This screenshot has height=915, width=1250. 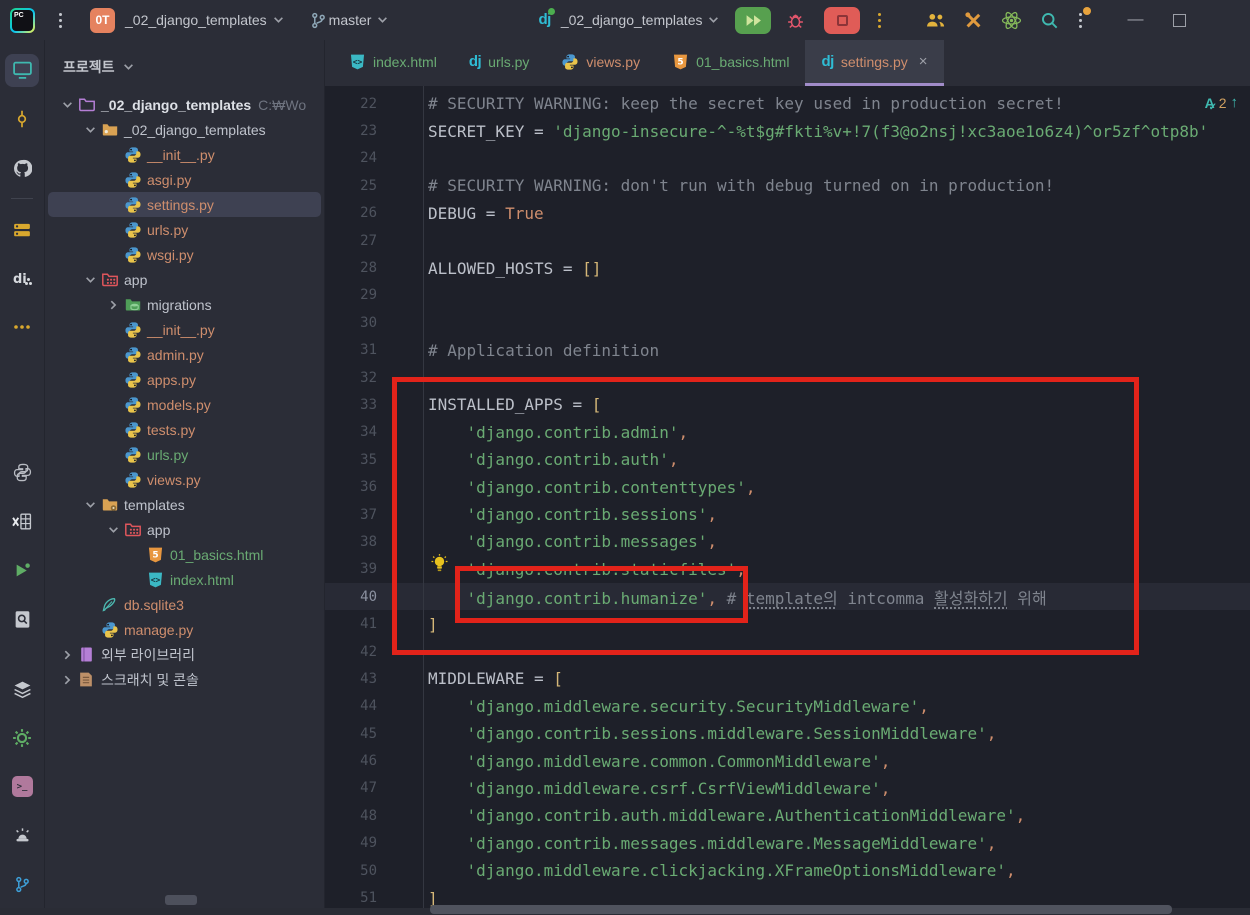 I want to click on project-tool-button, so click(x=22, y=70).